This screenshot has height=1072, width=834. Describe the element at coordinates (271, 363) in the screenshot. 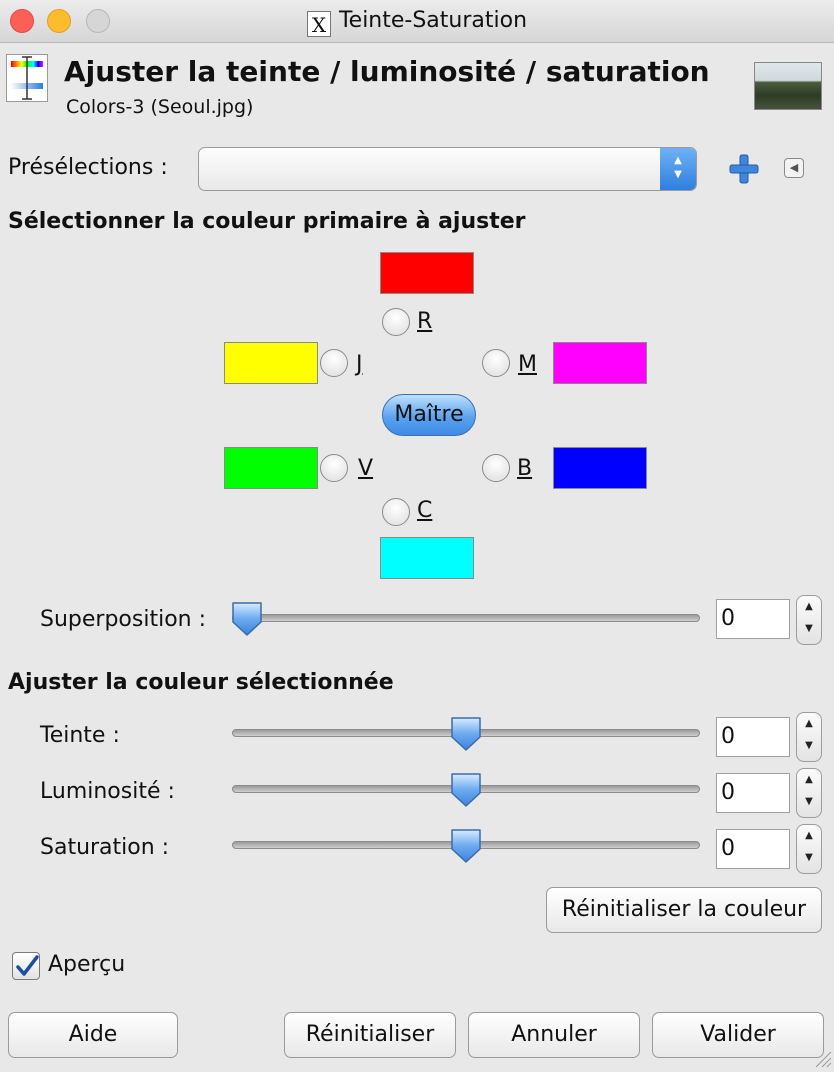

I see `yellow-swatch` at that location.